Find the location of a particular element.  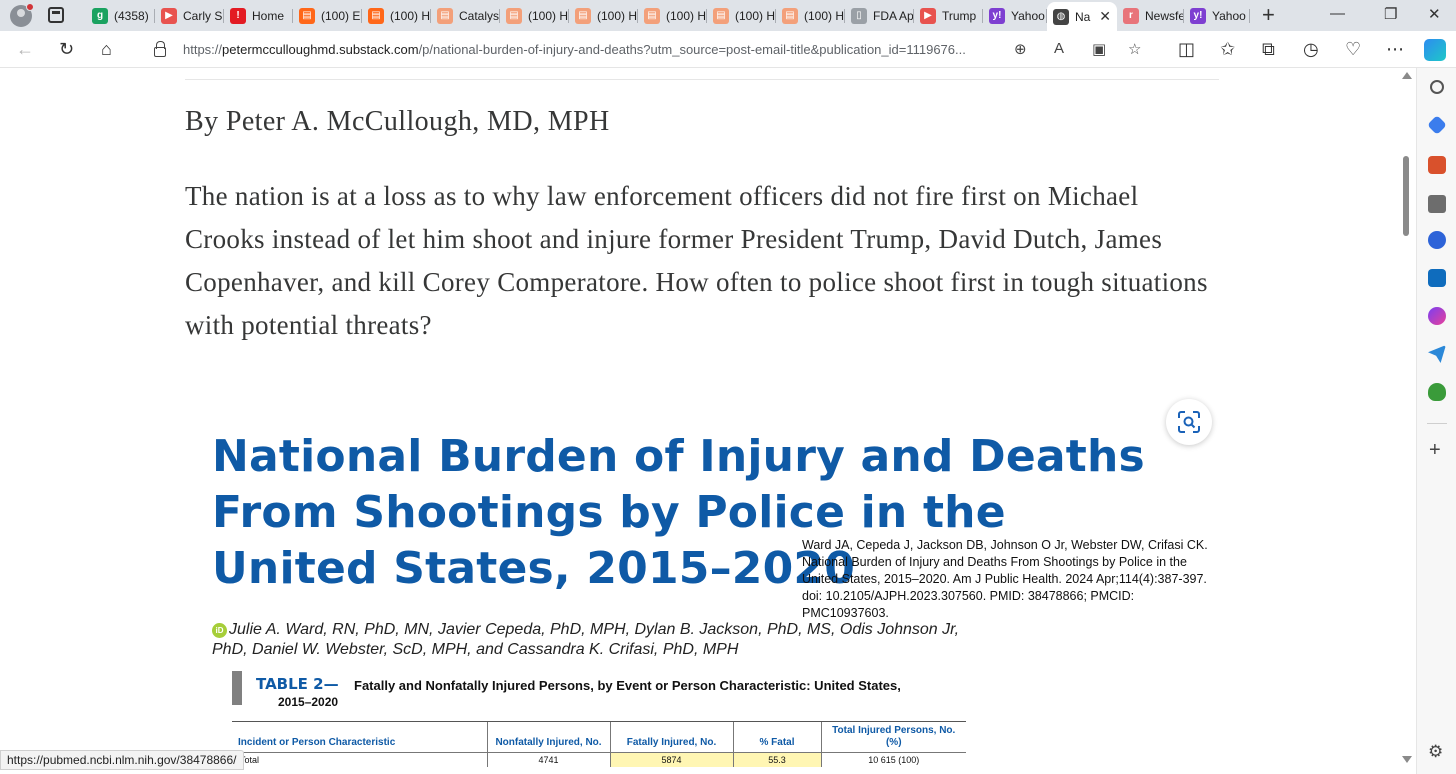

copilot-icon is located at coordinates (1435, 50).